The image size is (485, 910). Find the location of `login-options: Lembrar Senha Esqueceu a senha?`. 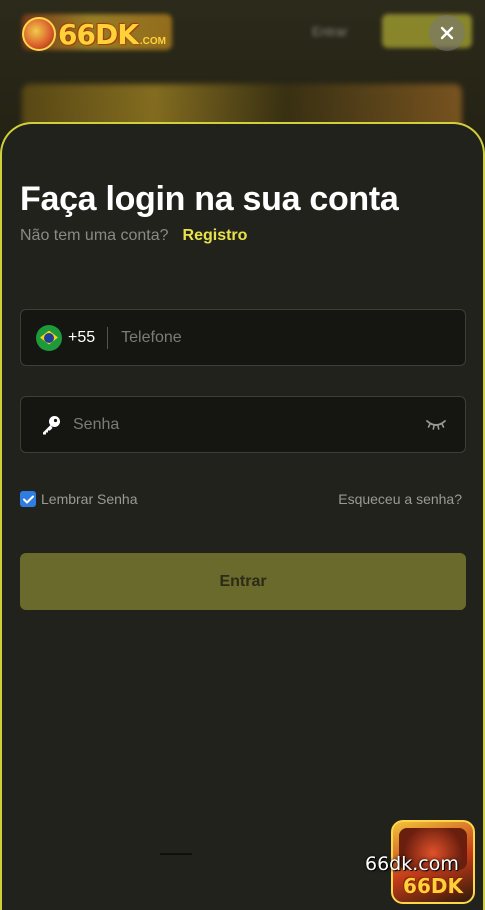

login-options: Lembrar Senha Esqueceu a senha? is located at coordinates (243, 499).